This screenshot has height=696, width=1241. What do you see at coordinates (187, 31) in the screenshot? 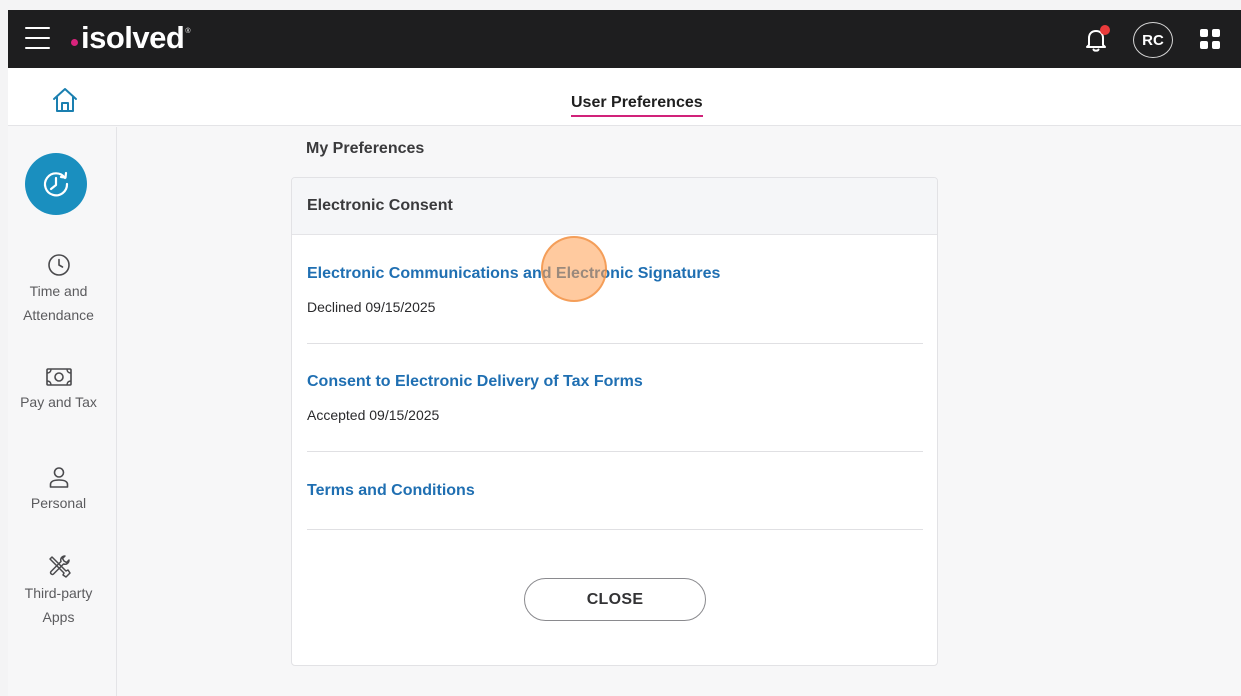
I see `logo-trademark: ®` at bounding box center [187, 31].